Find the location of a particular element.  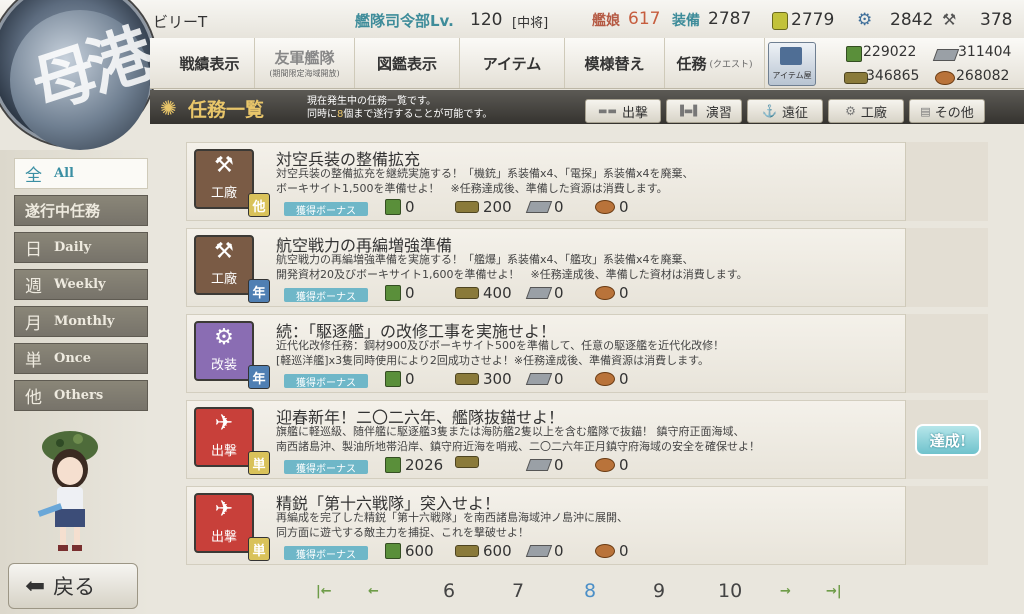

steel-value: 346865 is located at coordinates (893, 76).